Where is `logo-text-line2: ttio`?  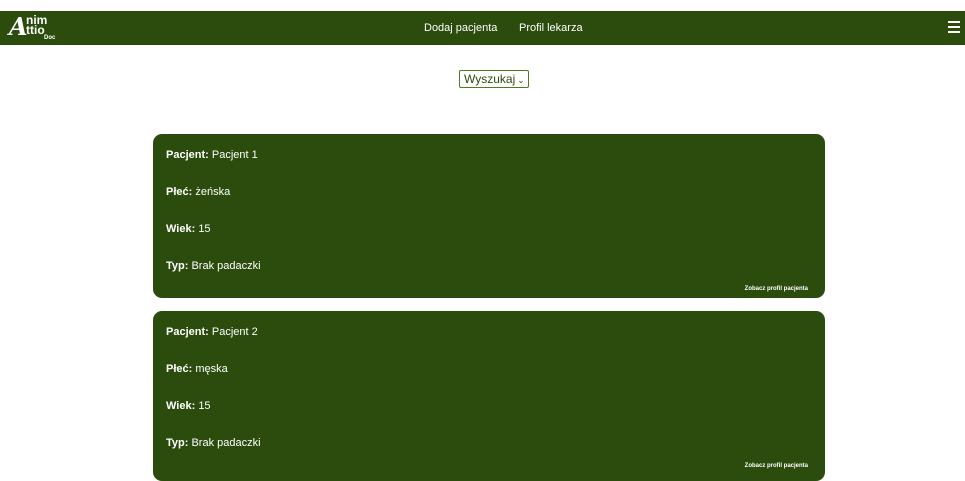 logo-text-line2: ttio is located at coordinates (35, 30).